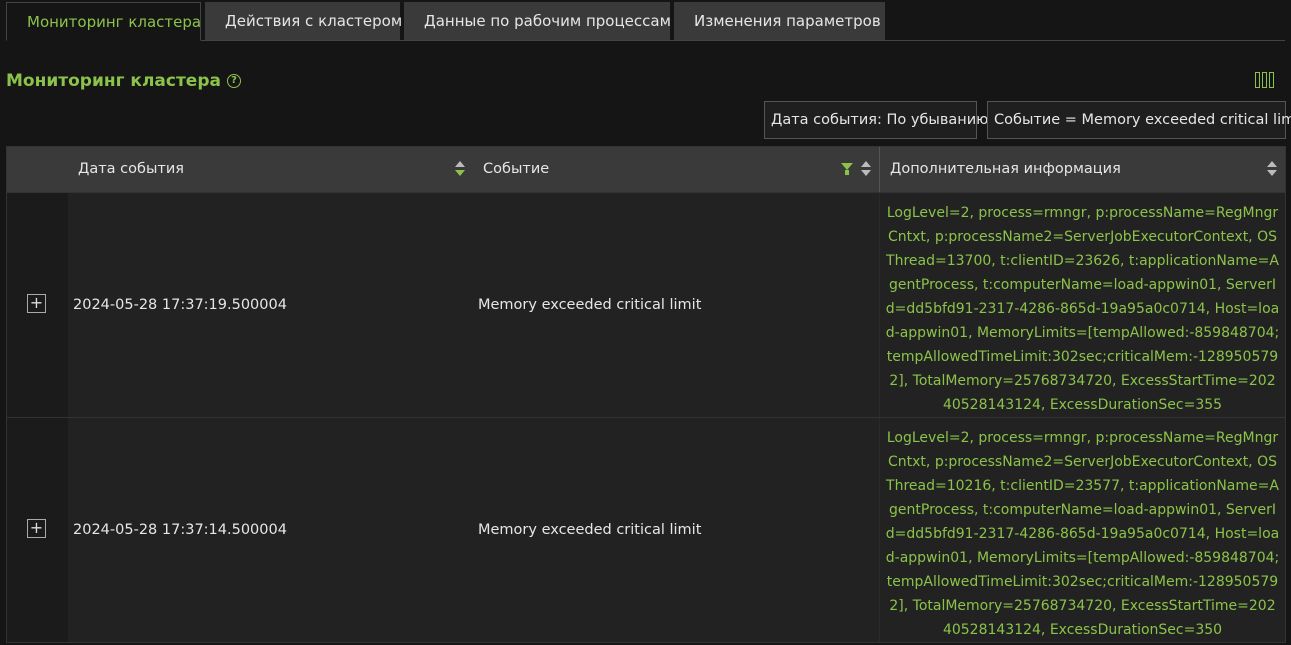 The image size is (1291, 645). Describe the element at coordinates (303, 21) in the screenshot. I see `tab-cluster-actions: Действия с кластером` at that location.